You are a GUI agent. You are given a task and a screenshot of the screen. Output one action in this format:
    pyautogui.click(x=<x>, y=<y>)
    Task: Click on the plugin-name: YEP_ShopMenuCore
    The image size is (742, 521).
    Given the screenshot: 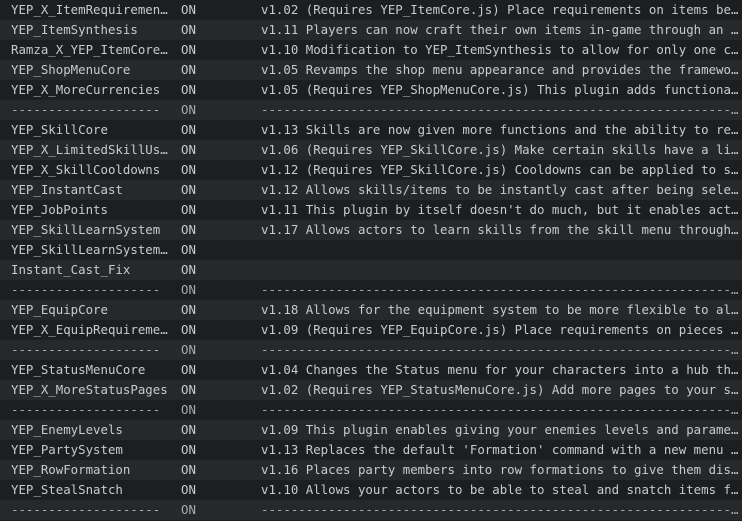 What is the action you would take?
    pyautogui.click(x=71, y=69)
    